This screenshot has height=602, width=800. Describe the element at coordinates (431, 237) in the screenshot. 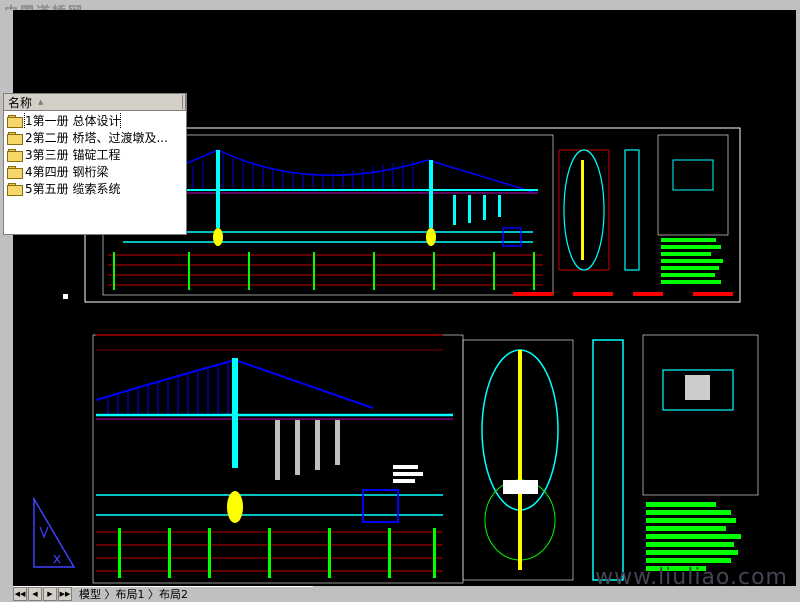

I see `anchor-right-top` at that location.